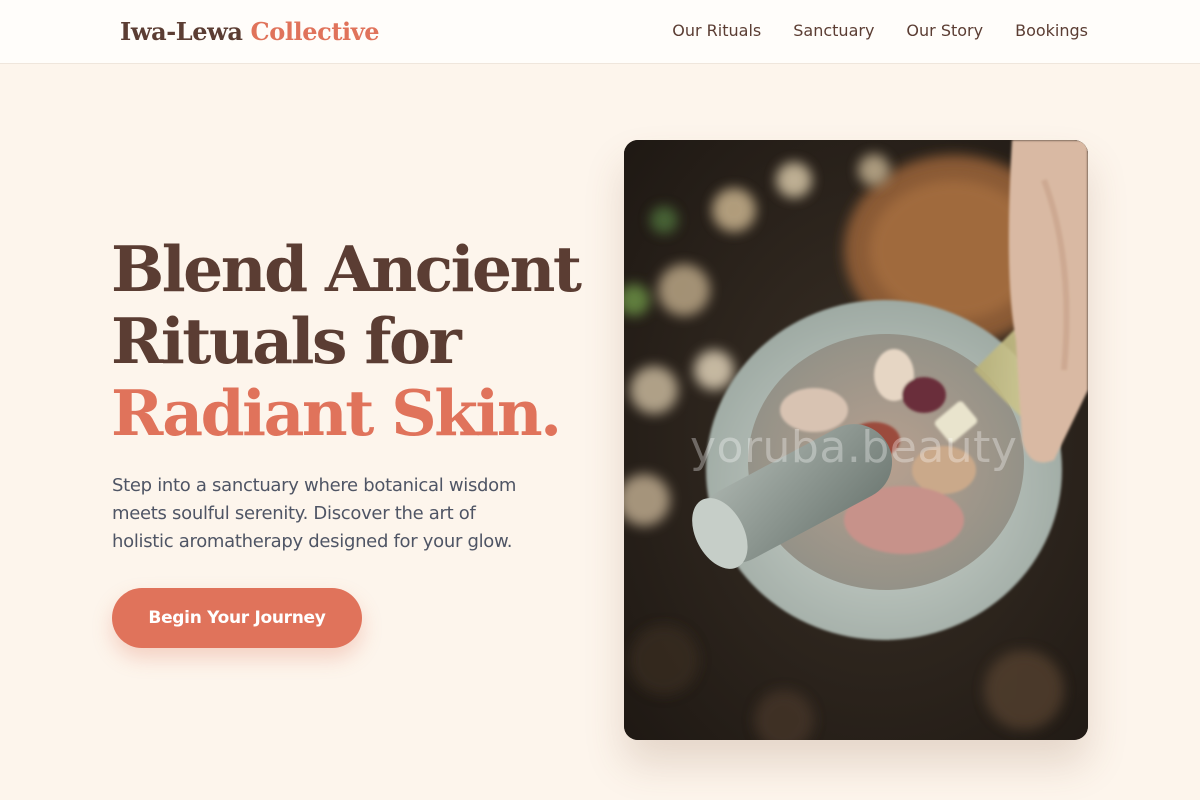  Describe the element at coordinates (336, 413) in the screenshot. I see `hero-title-accent: Radiant Skin.` at that location.